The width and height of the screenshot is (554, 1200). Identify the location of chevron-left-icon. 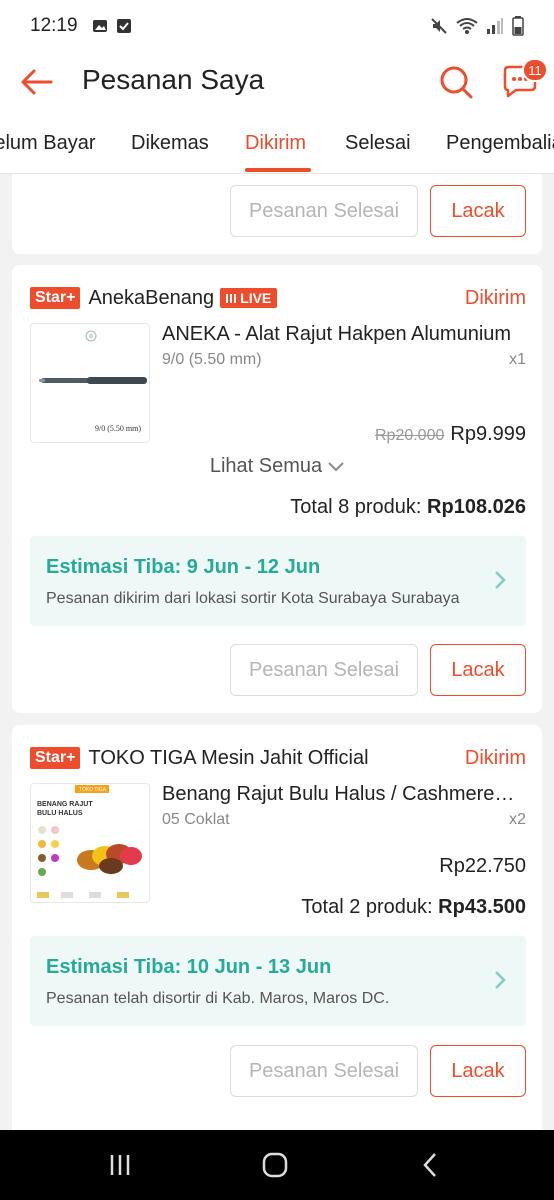
(429, 1165).